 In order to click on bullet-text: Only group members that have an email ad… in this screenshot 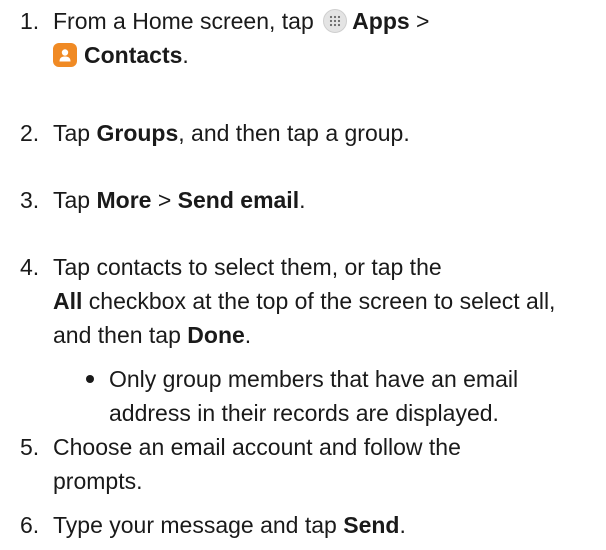, I will do `click(314, 396)`.